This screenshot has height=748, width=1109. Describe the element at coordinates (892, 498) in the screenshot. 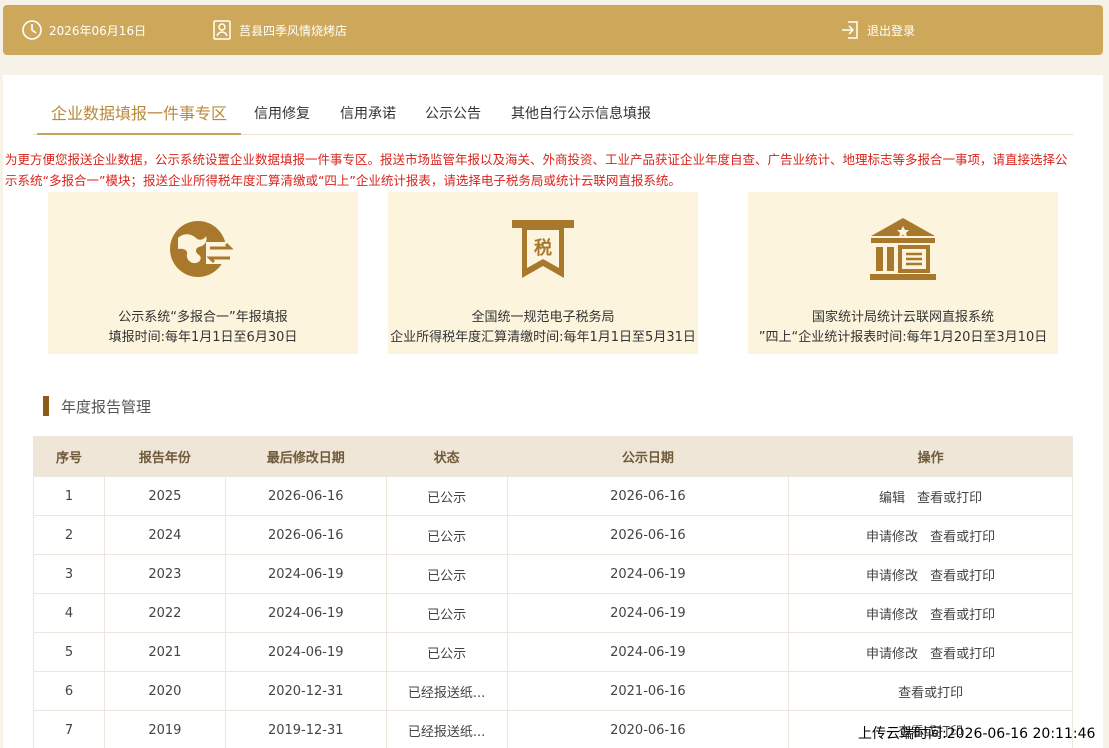

I see `edit-link: 编辑` at that location.